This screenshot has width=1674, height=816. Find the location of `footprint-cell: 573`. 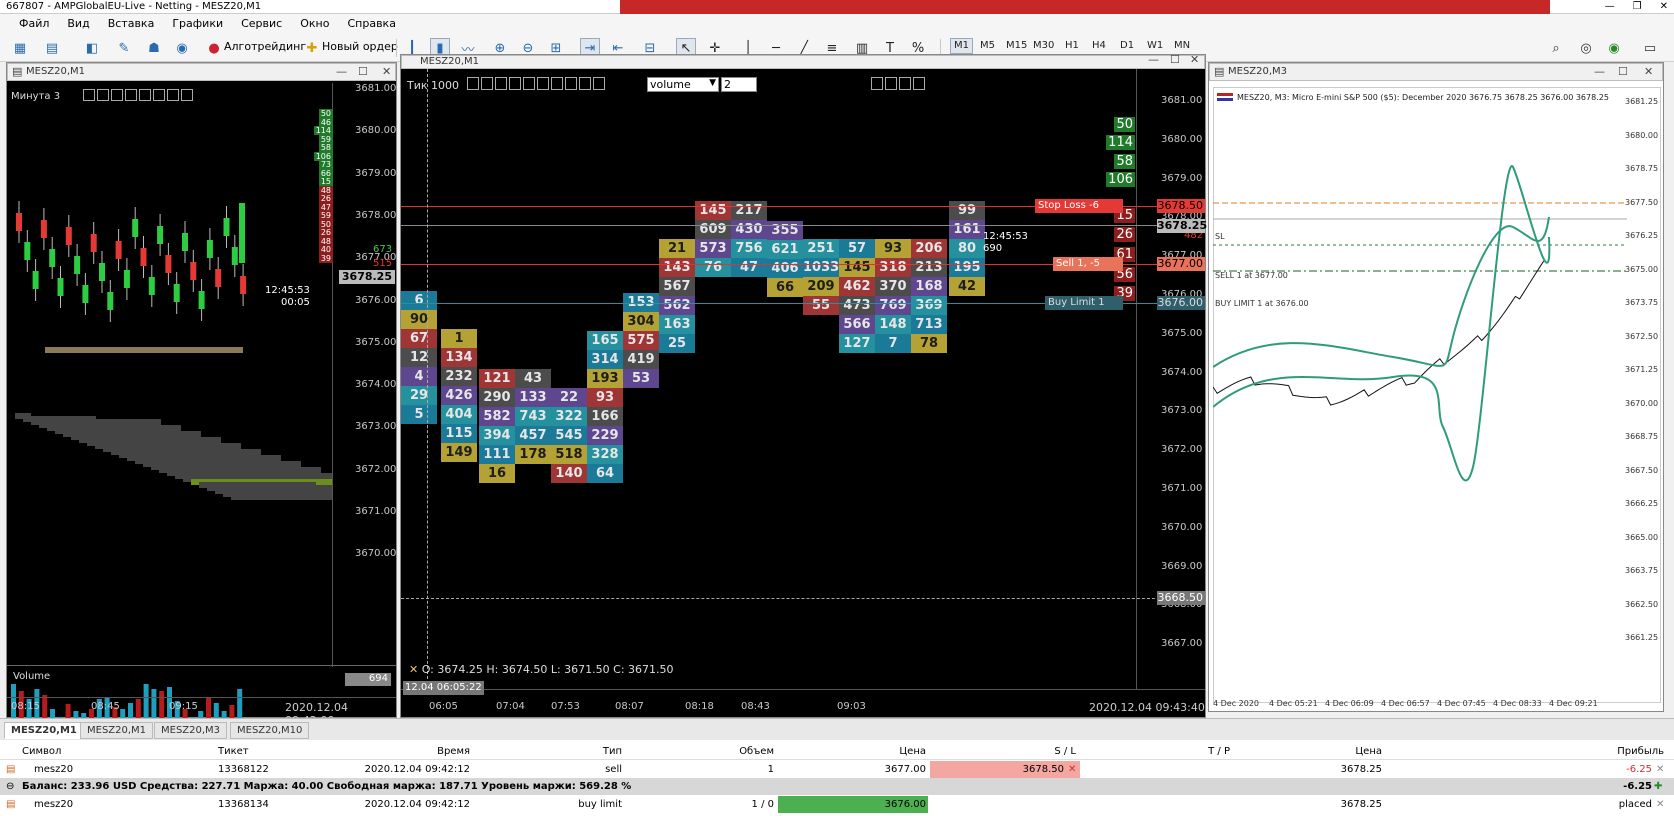

footprint-cell: 573 is located at coordinates (713, 248).